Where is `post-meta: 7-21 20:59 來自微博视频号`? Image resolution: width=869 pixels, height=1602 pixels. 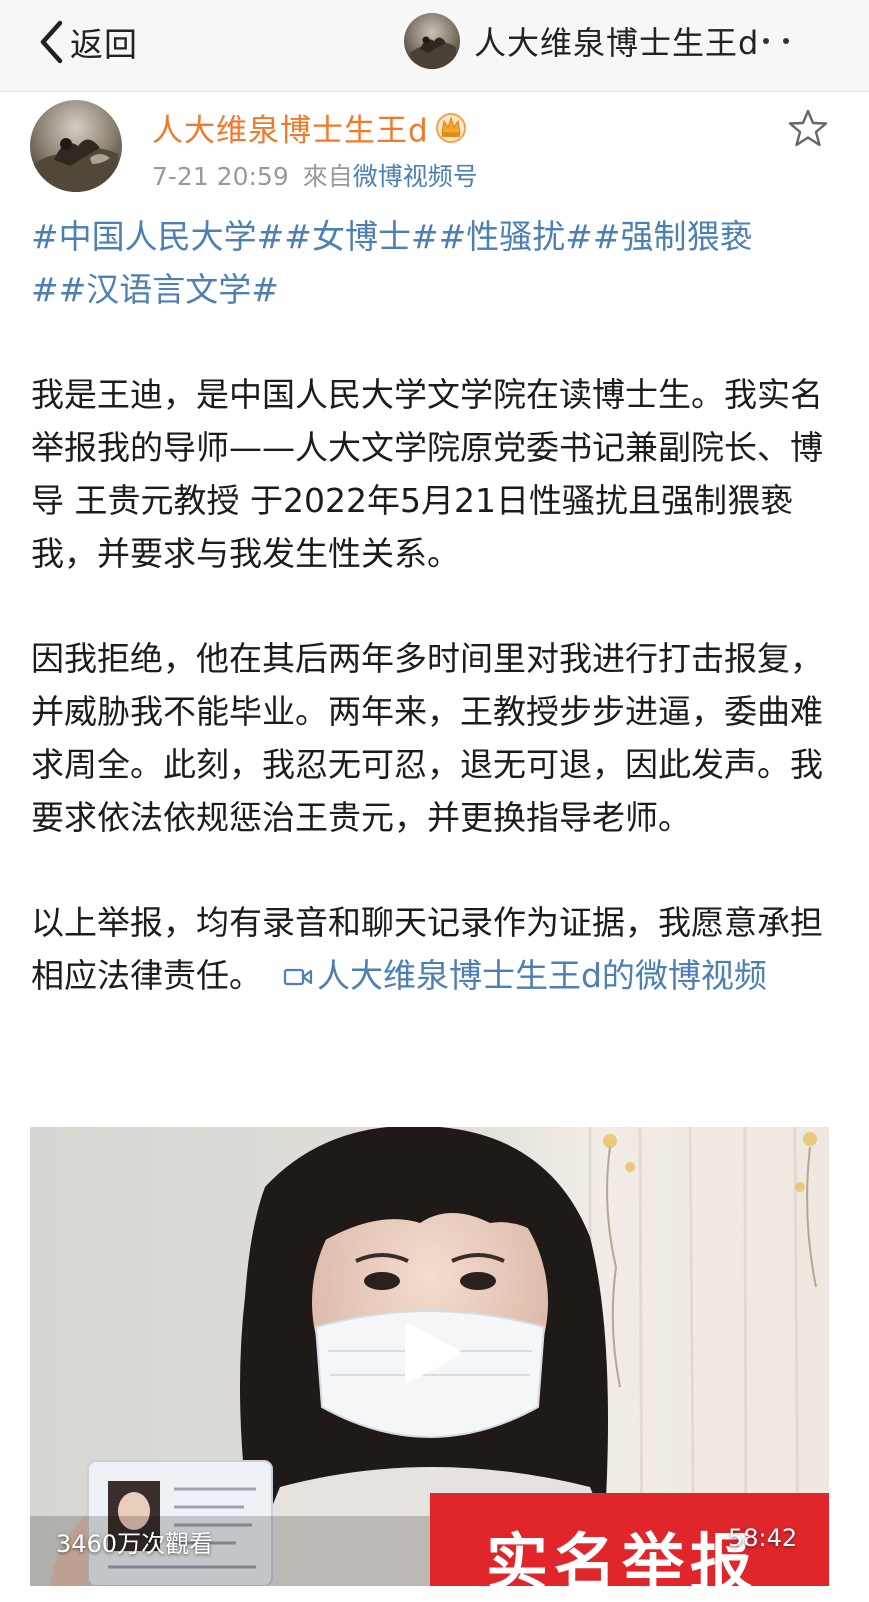 post-meta: 7-21 20:59 來自微博视频号 is located at coordinates (315, 175).